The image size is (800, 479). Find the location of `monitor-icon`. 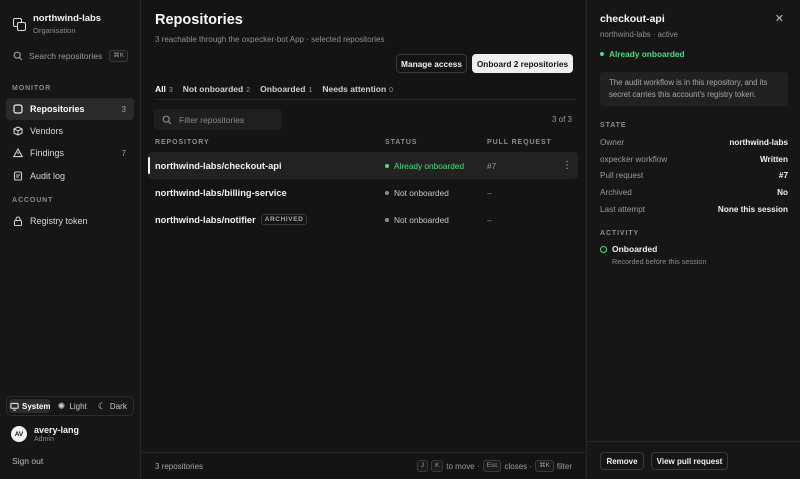

monitor-icon is located at coordinates (14, 406).